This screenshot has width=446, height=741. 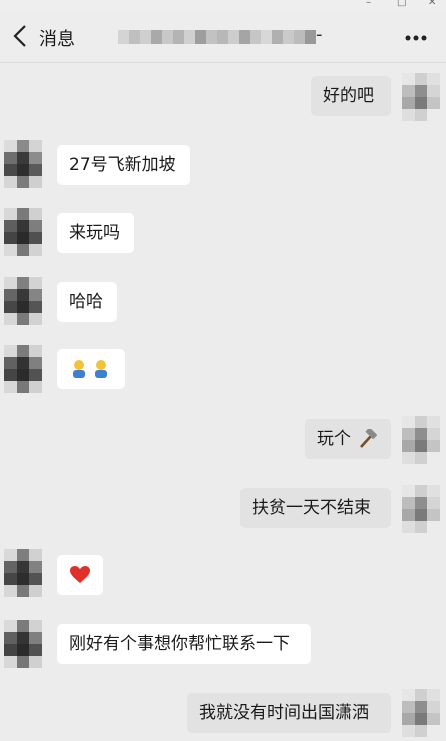 What do you see at coordinates (179, 644) in the screenshot?
I see `message-text: 刚好有个事想你帮忙联系一下` at bounding box center [179, 644].